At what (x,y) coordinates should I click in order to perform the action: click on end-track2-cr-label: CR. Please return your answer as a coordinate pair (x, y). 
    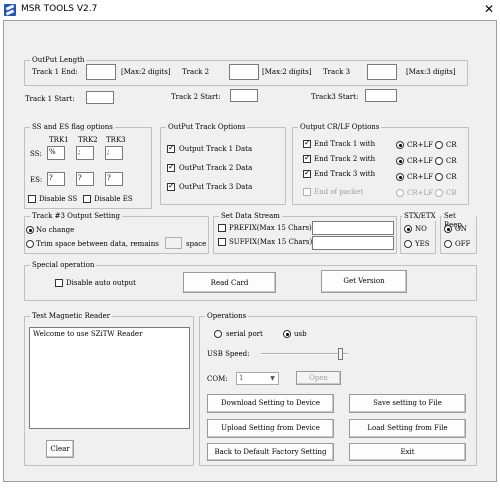
    Looking at the image, I should click on (451, 161).